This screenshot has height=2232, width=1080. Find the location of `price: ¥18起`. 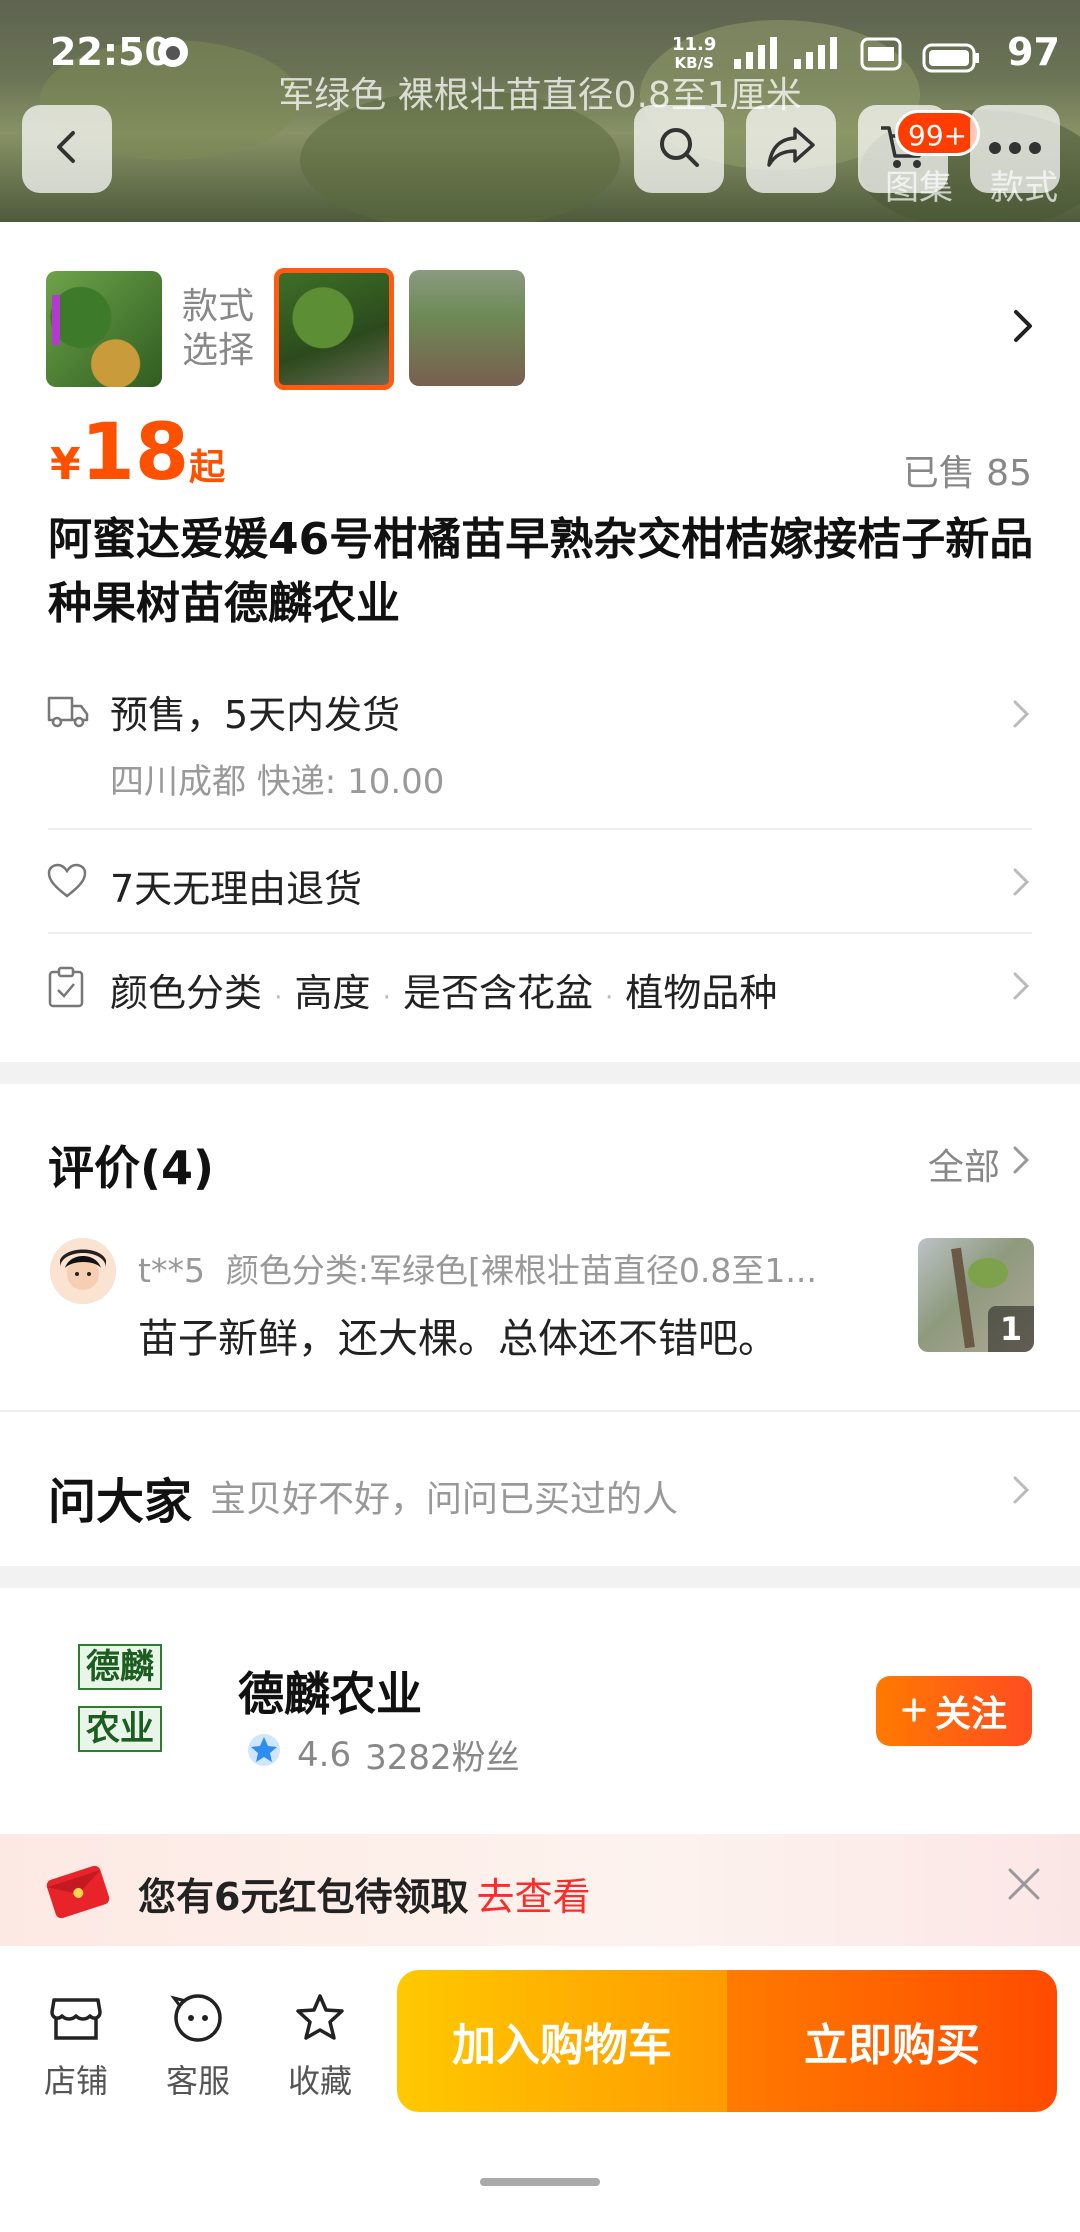

price: ¥18起 is located at coordinates (138, 453).